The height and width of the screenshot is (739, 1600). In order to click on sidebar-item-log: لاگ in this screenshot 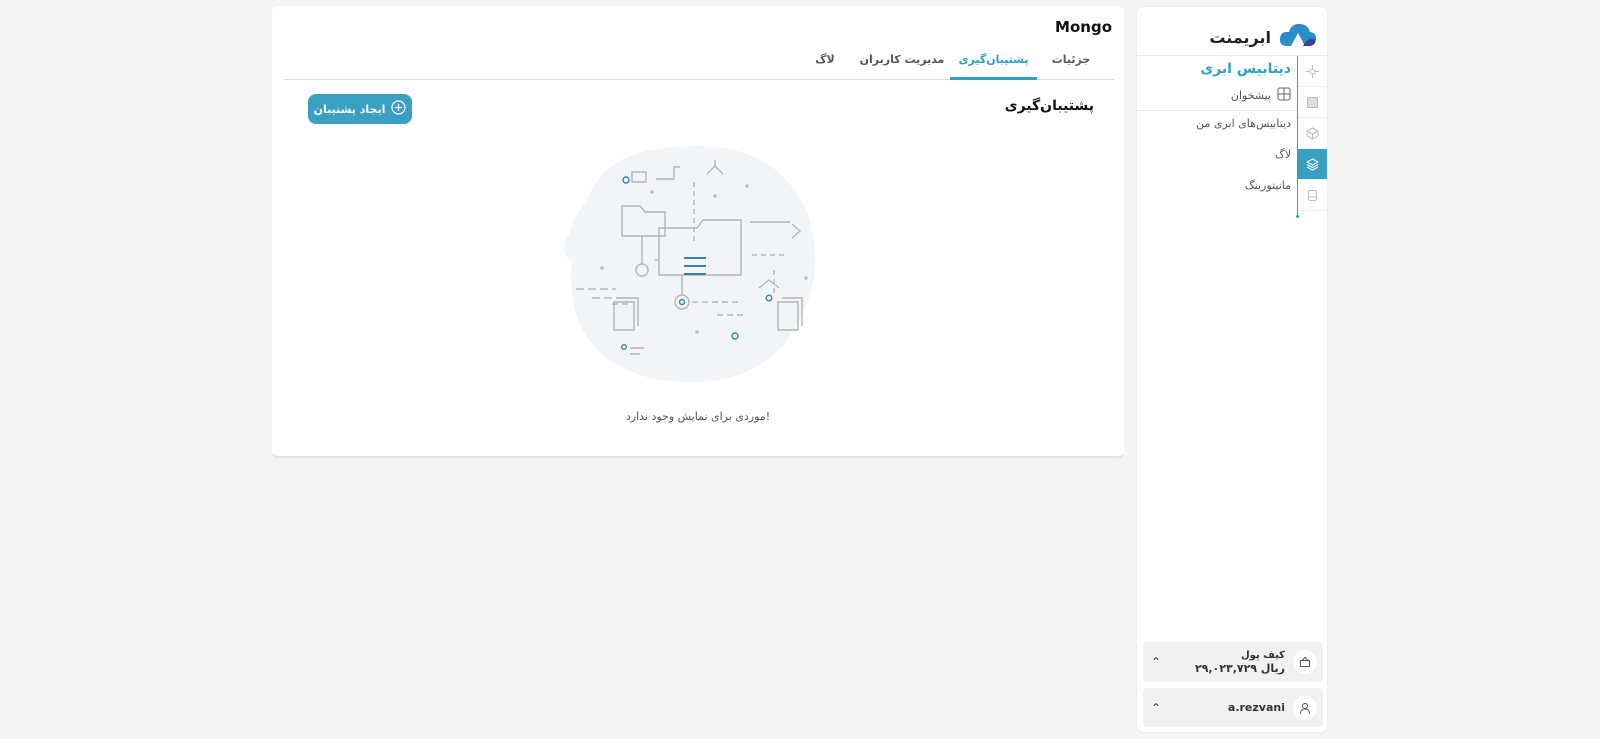, I will do `click(1283, 154)`.